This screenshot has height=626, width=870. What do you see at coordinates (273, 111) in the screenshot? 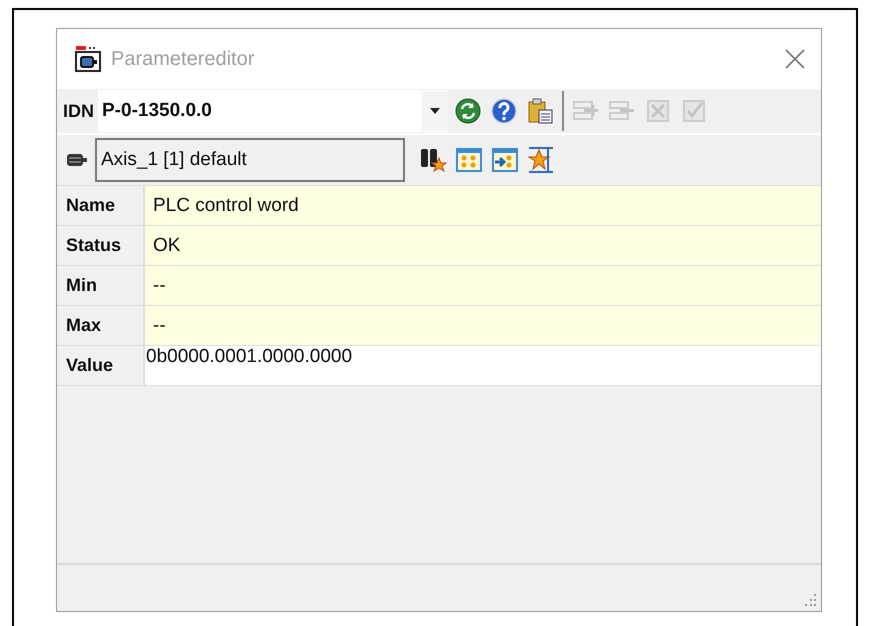
I see `idn-combo-box: P-0-1350.0.0` at bounding box center [273, 111].